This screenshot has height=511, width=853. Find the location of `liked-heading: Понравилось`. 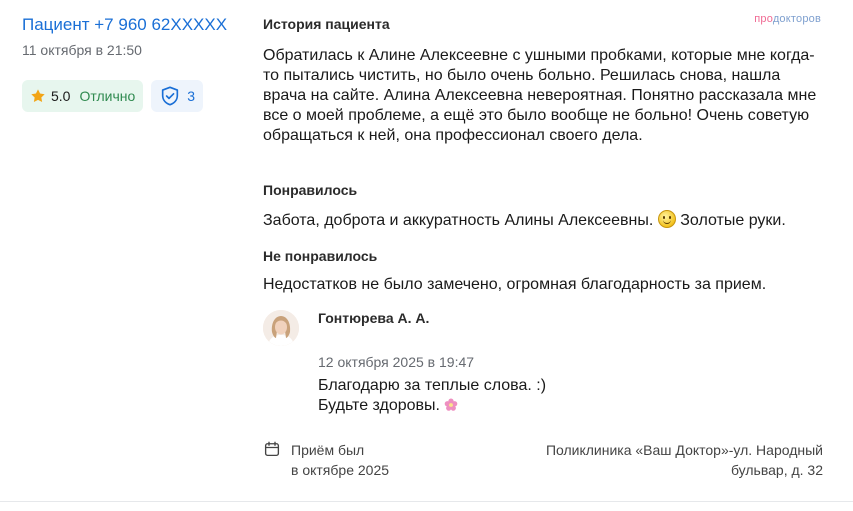

liked-heading: Понравилось is located at coordinates (310, 190).